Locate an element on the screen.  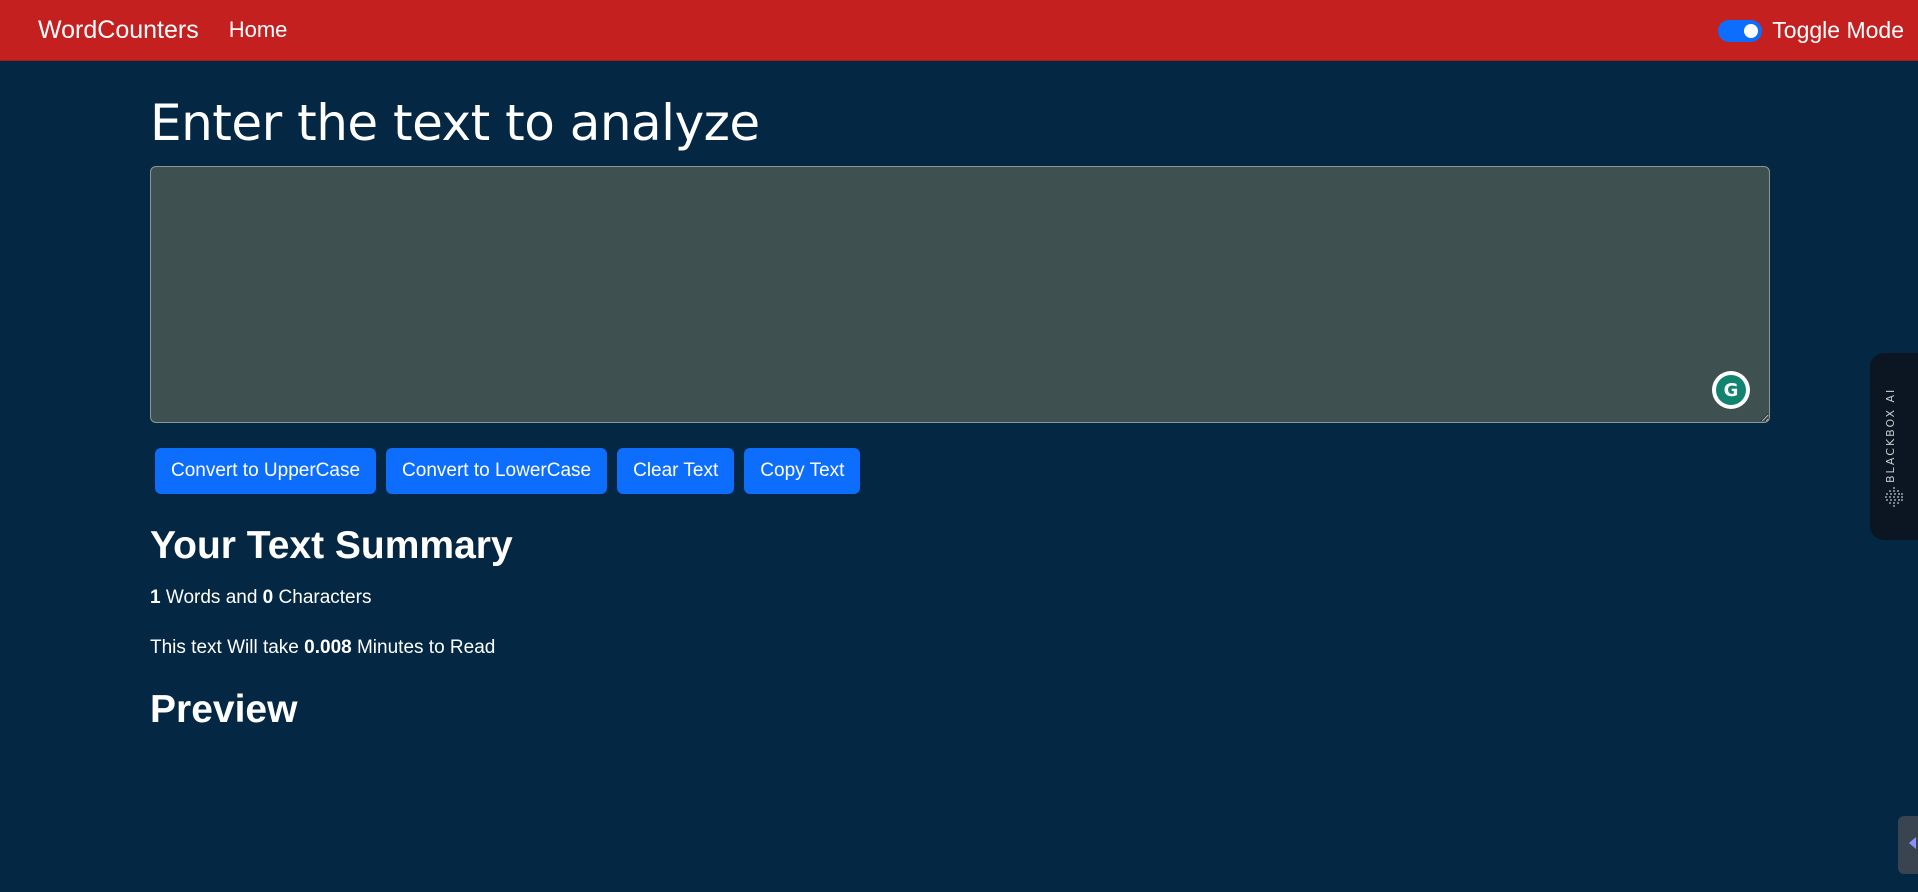
read-prefix: This text Will take is located at coordinates (224, 647).